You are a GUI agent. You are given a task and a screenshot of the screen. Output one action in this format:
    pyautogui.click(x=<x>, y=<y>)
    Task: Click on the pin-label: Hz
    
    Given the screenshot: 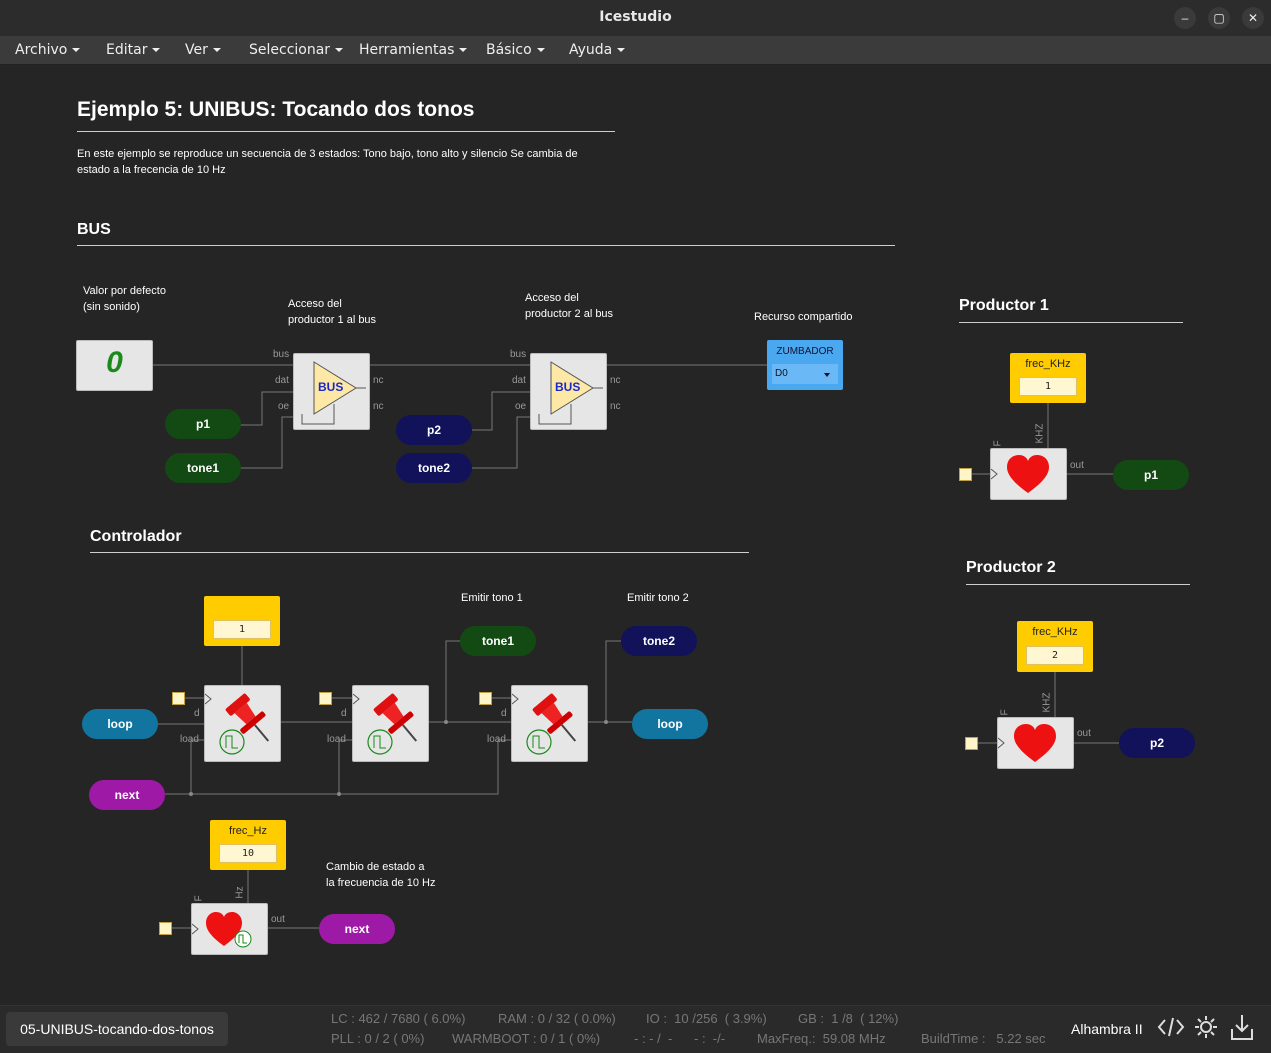 What is the action you would take?
    pyautogui.click(x=240, y=892)
    